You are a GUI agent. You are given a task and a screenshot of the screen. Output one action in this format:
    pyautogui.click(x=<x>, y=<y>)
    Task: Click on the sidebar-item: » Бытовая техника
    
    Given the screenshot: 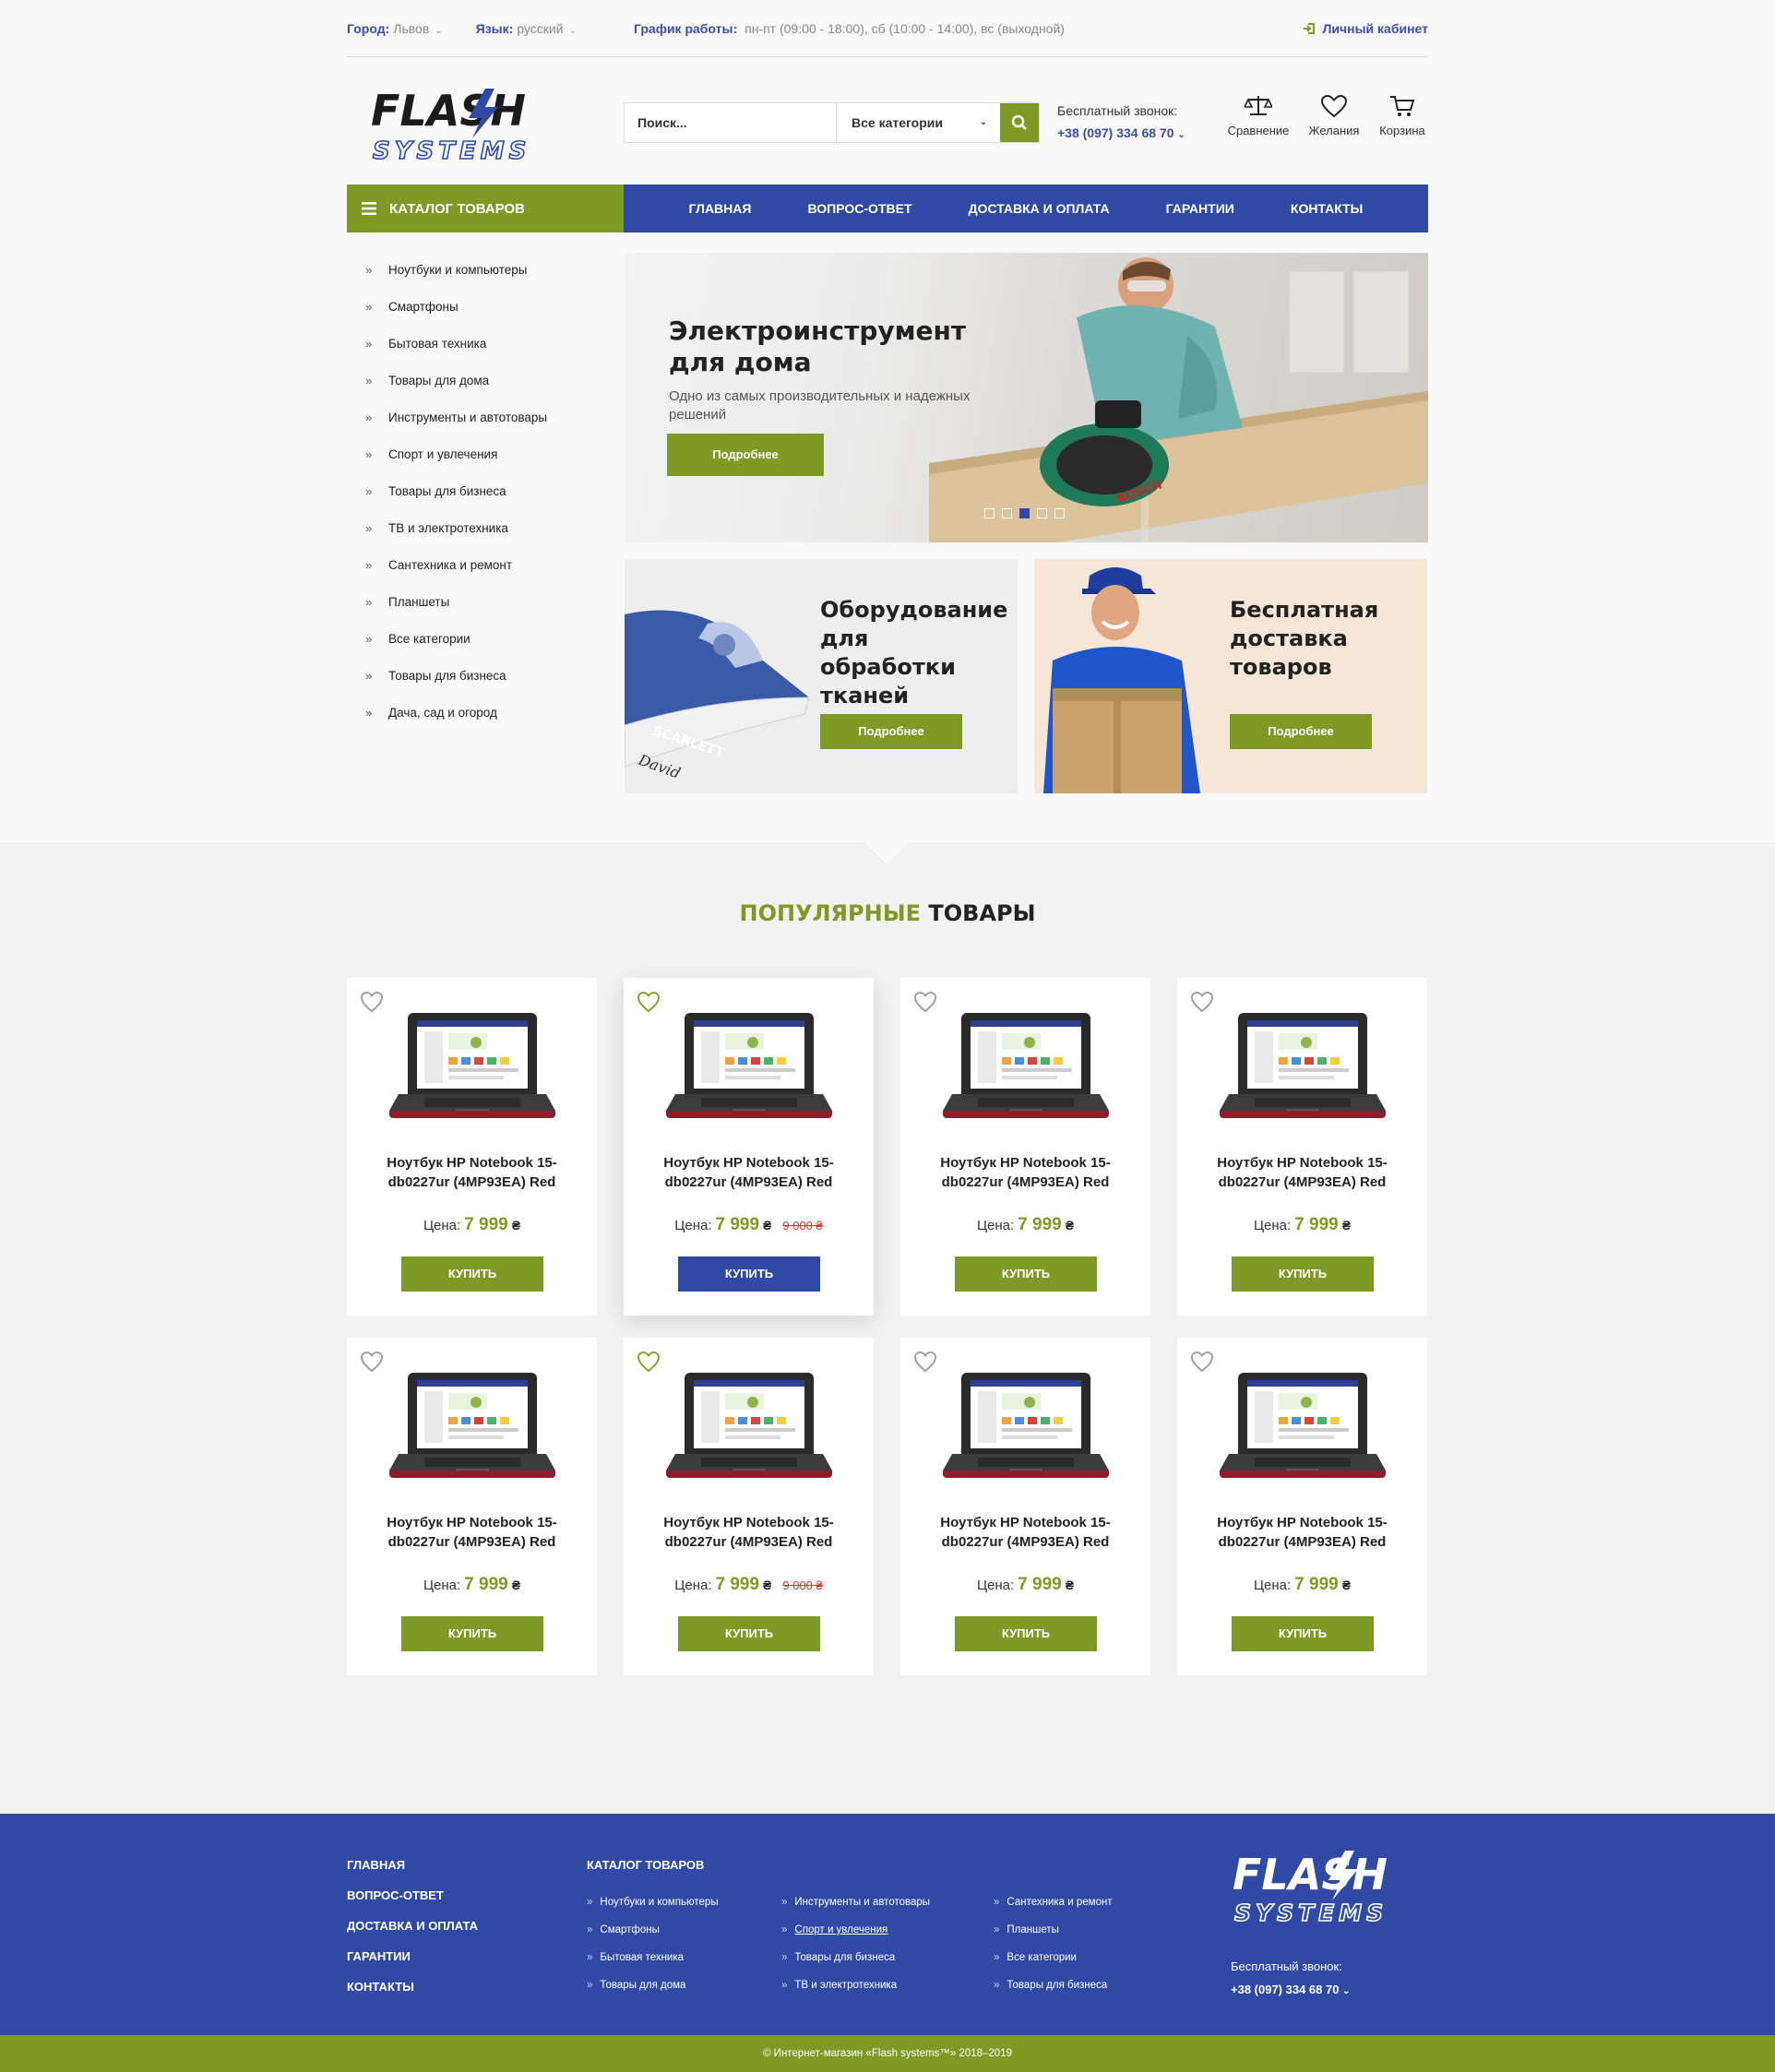 What is the action you would take?
    pyautogui.click(x=485, y=343)
    